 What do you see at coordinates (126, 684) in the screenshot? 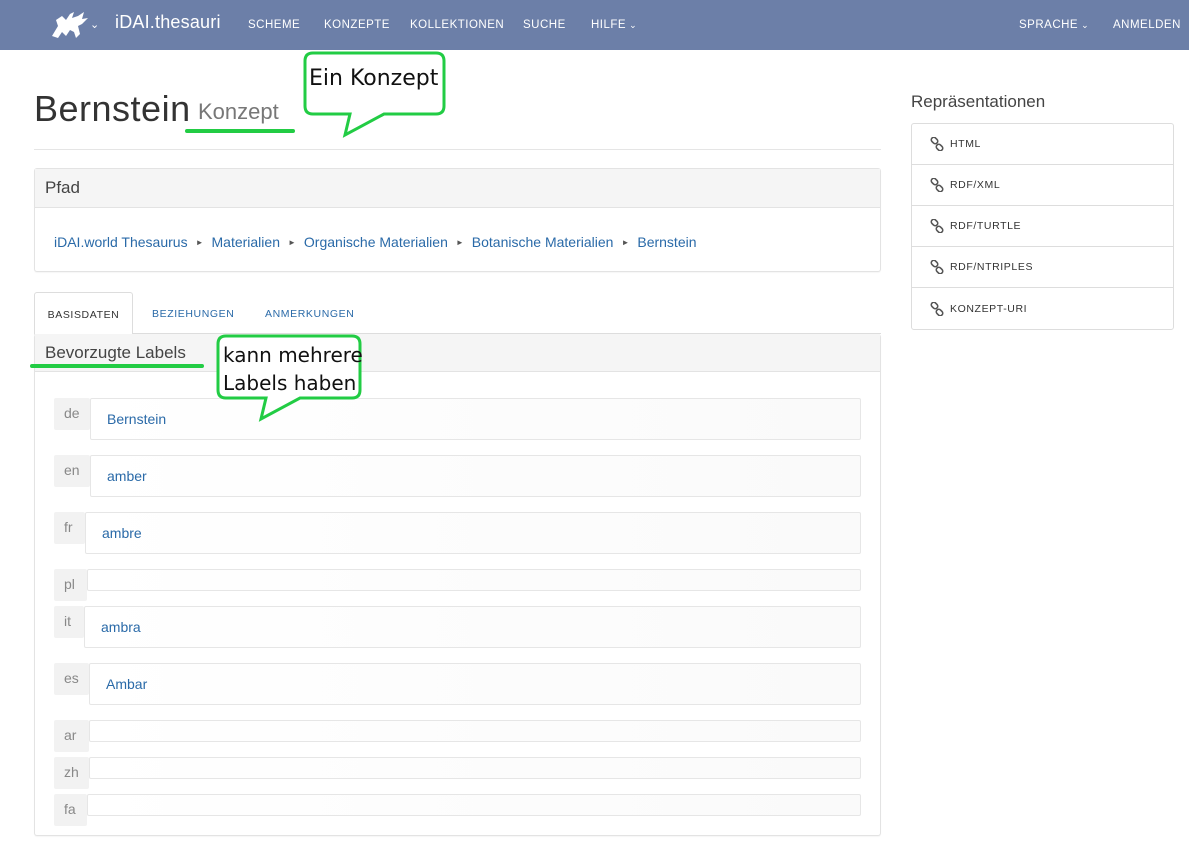
I see `label-link: Ambar` at bounding box center [126, 684].